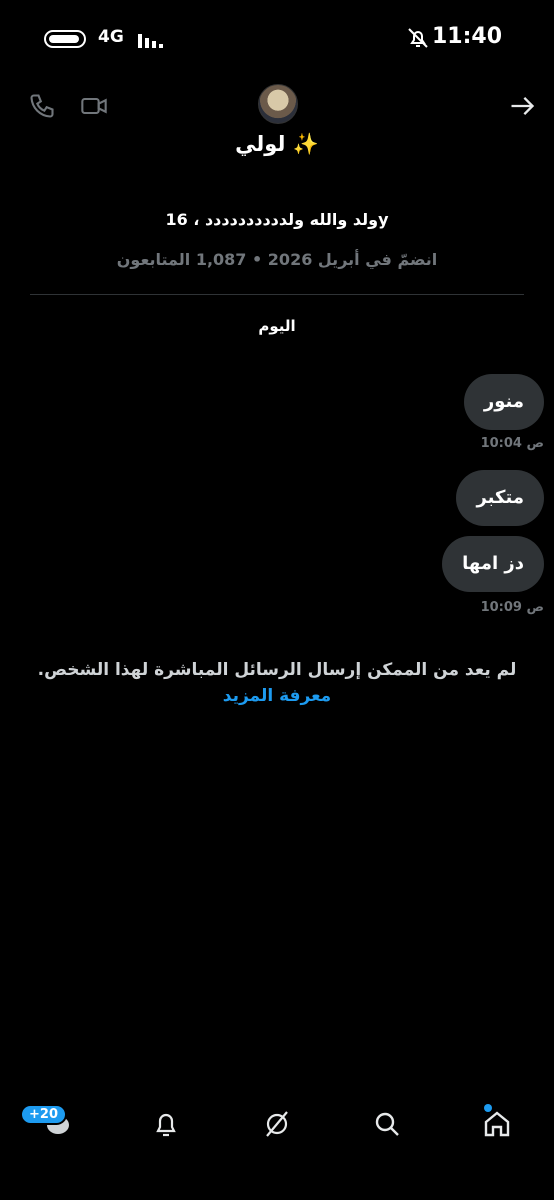  I want to click on bottom-nav, so click(277, 1125).